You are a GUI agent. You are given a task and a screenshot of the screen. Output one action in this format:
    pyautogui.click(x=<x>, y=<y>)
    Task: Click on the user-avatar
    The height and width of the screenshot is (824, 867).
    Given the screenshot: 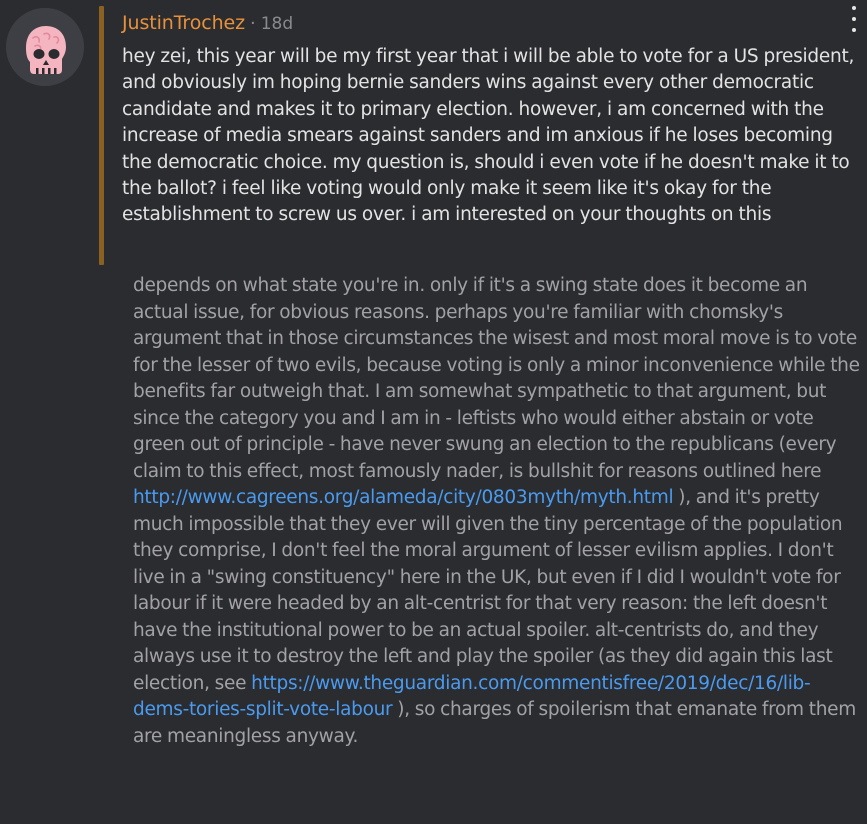 What is the action you would take?
    pyautogui.click(x=45, y=47)
    